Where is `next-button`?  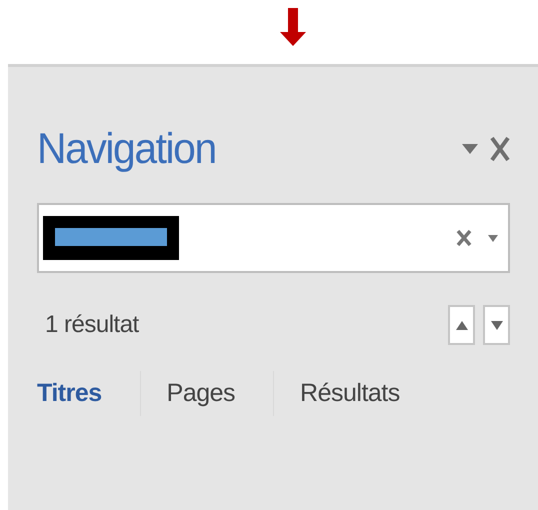 next-button is located at coordinates (496, 325).